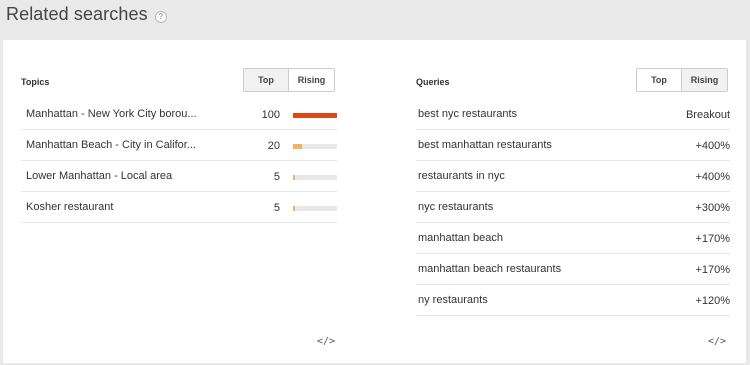 This screenshot has width=750, height=365. I want to click on query-label: ny restaurants, so click(453, 300).